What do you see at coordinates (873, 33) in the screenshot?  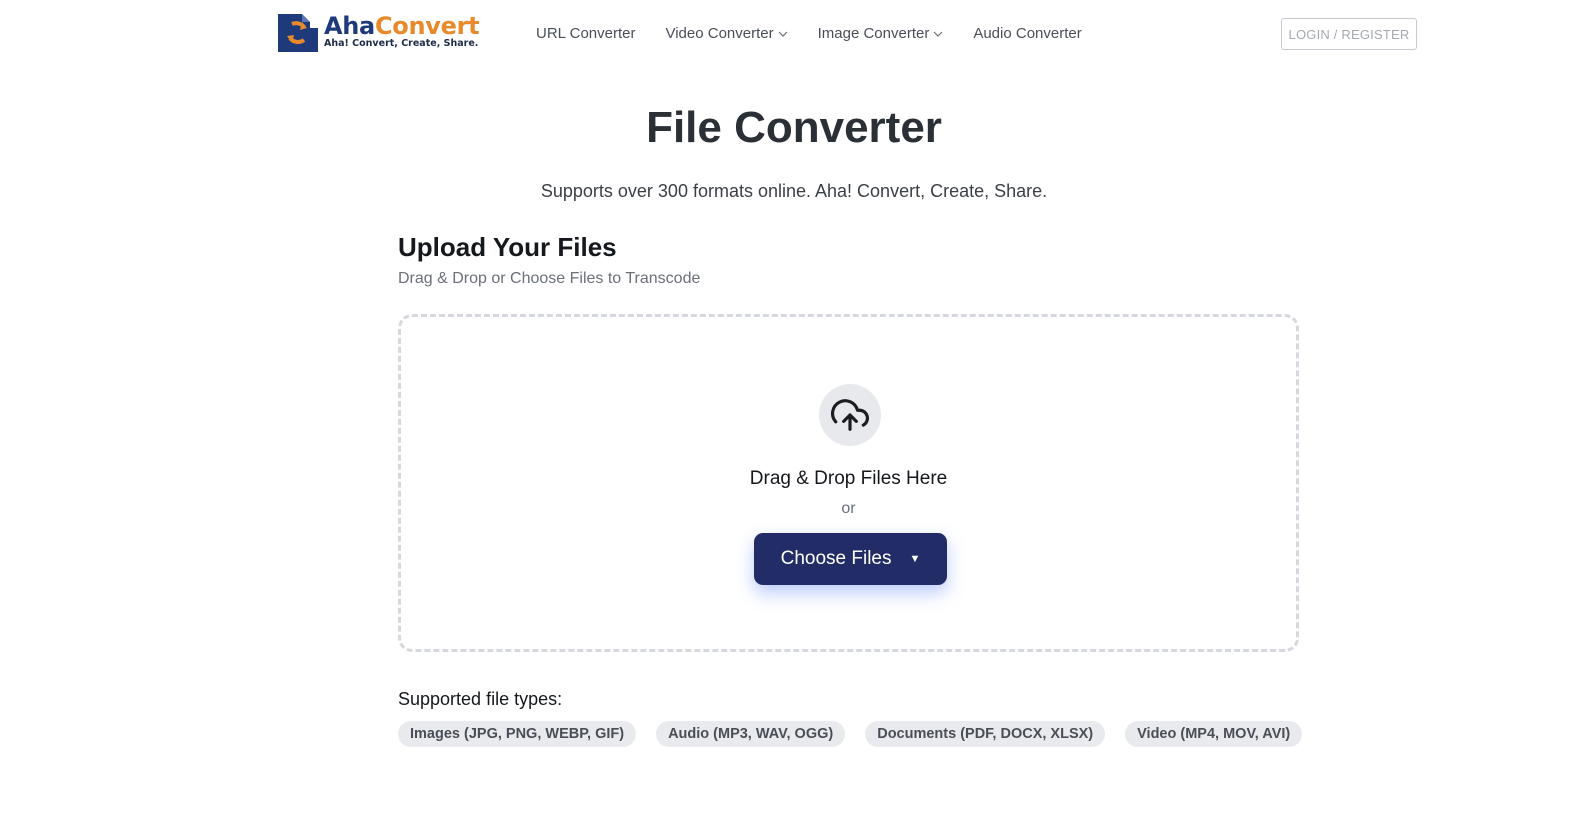 I see `nav-image-converter-label: Image Converter` at bounding box center [873, 33].